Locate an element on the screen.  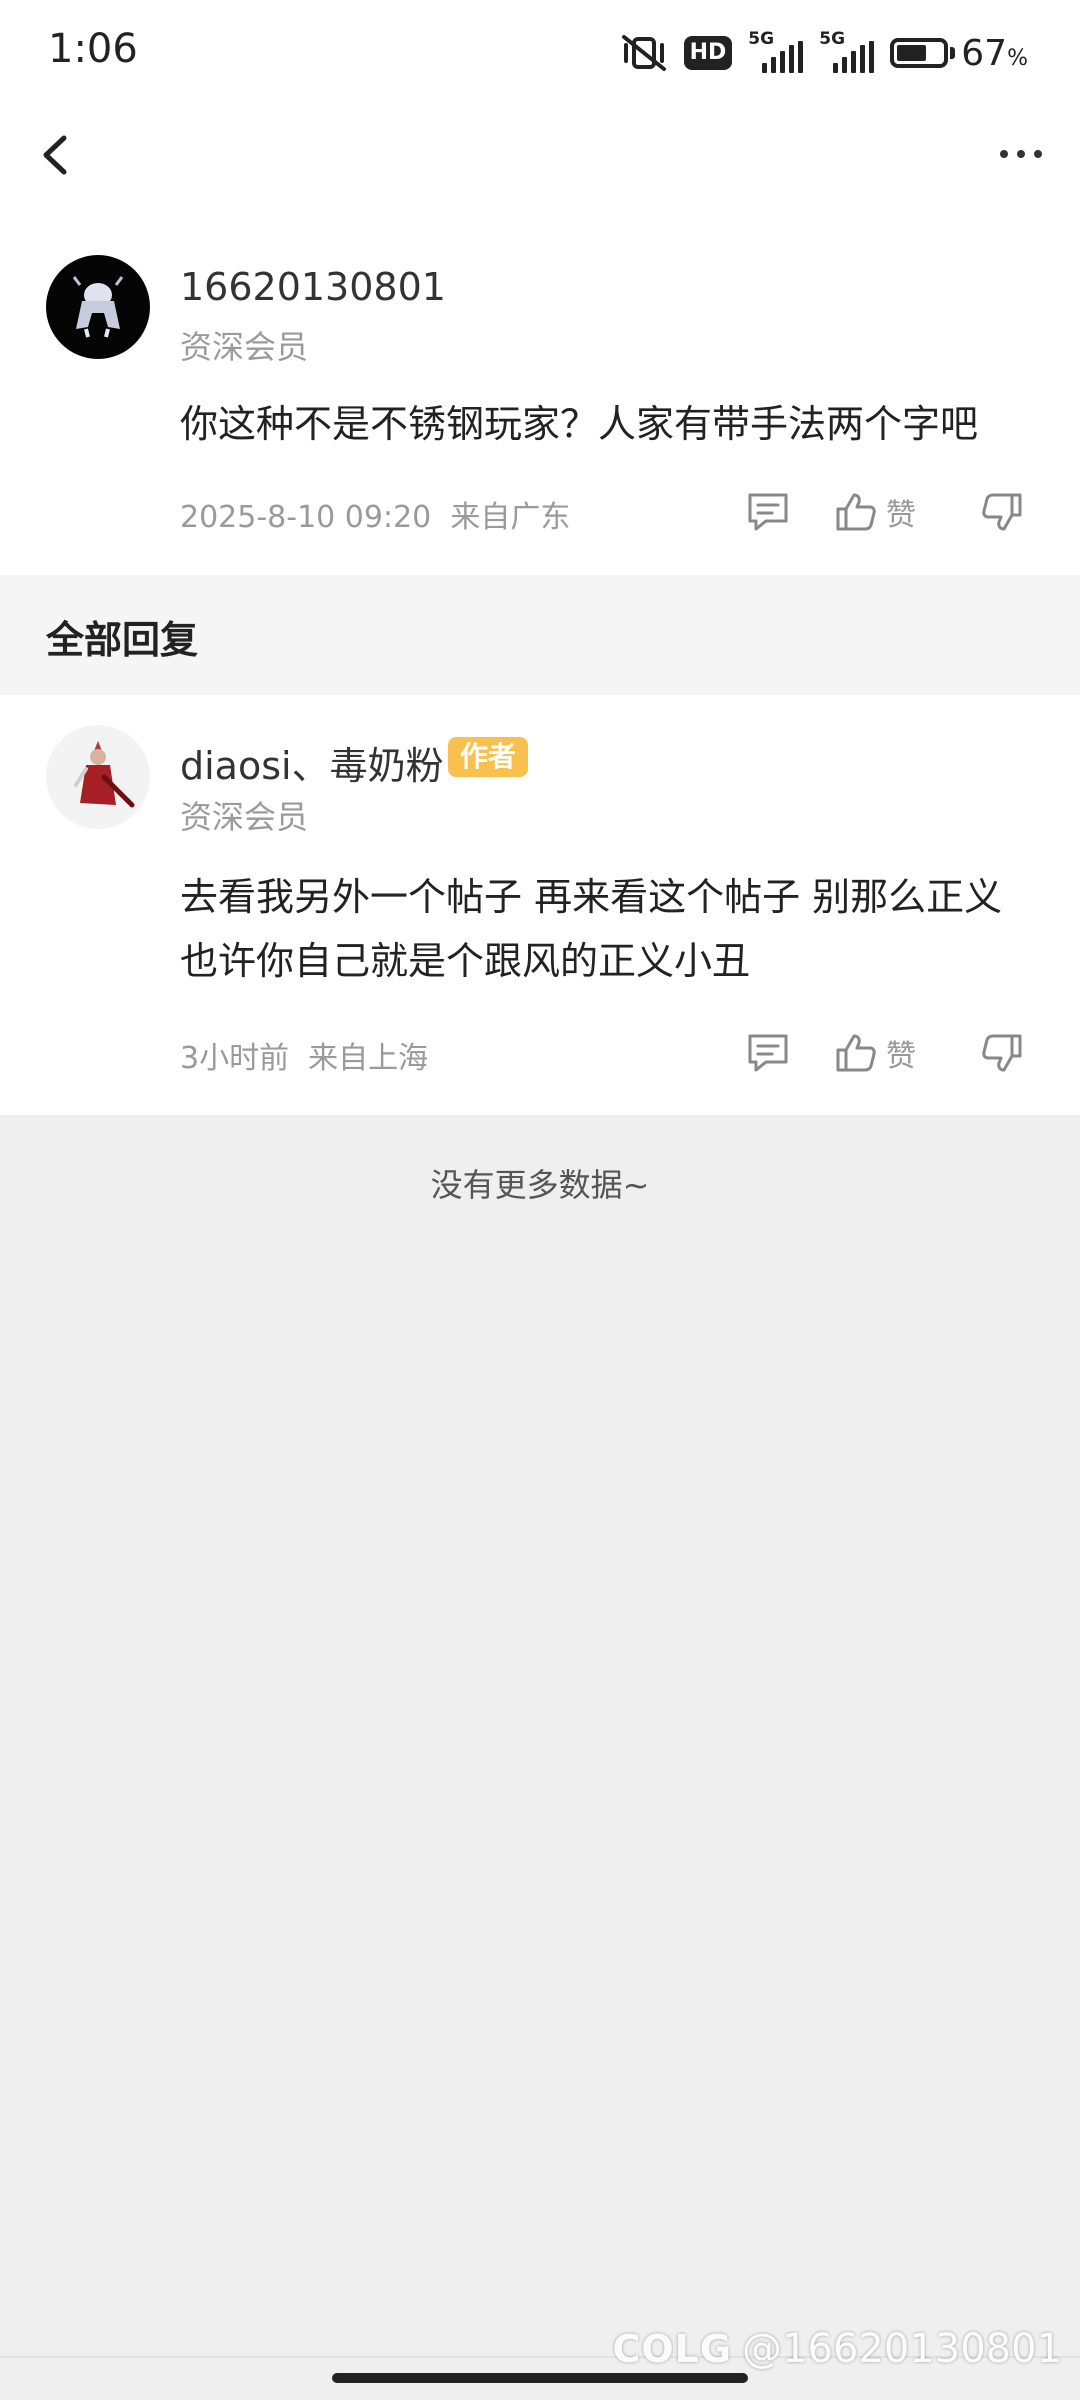
battery-text: 67% is located at coordinates (994, 53).